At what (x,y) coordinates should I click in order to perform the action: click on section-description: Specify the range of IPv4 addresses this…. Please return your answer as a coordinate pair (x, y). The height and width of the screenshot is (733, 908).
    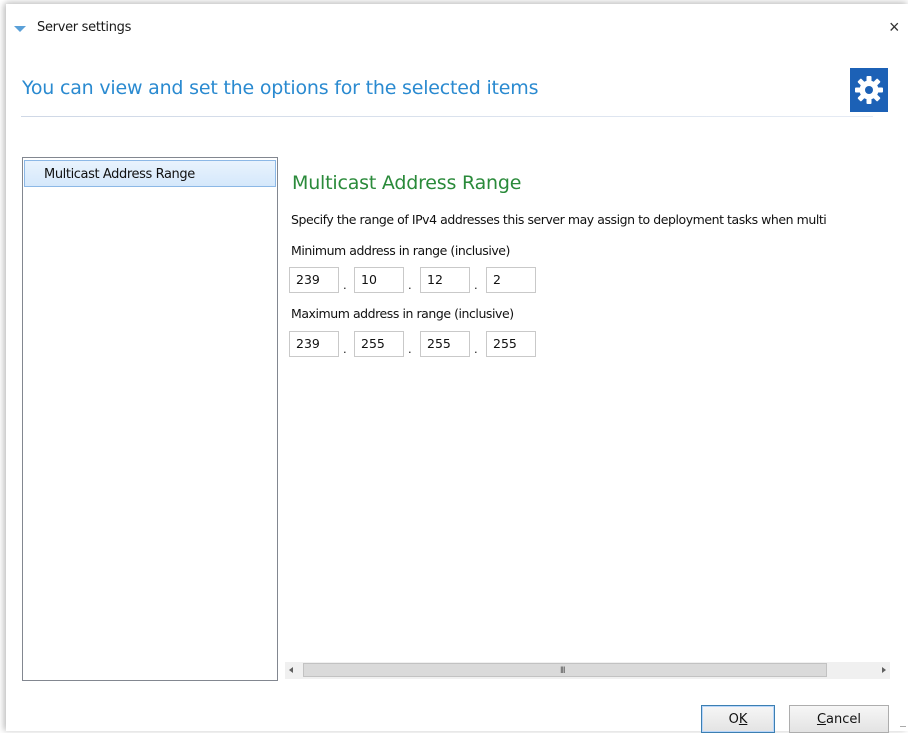
    Looking at the image, I should click on (559, 219).